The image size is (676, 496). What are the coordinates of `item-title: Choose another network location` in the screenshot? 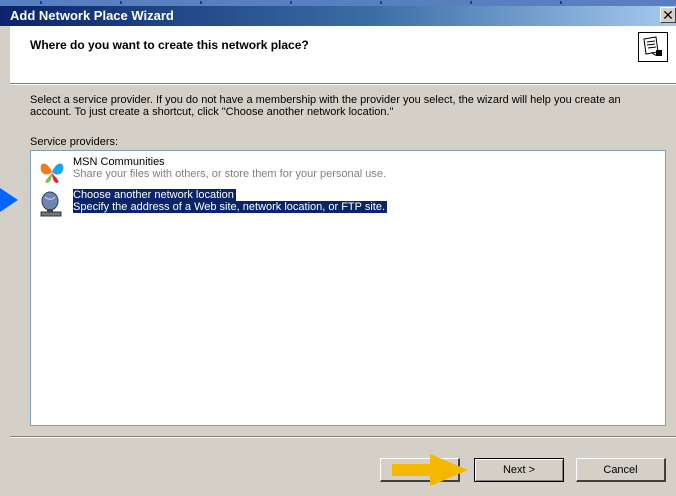 It's located at (154, 195).